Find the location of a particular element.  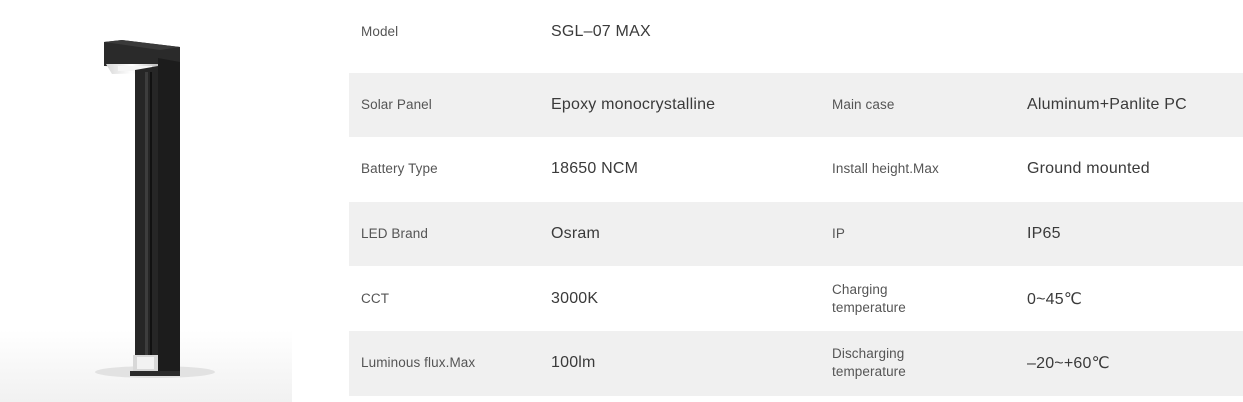

spec-value: Epoxy monocrystalline is located at coordinates (633, 104).